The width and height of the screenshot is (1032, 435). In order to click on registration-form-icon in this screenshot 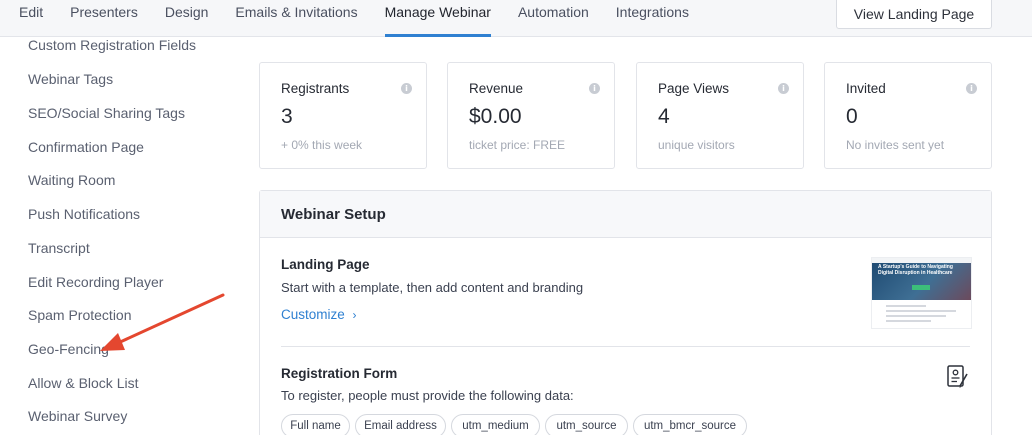, I will do `click(958, 377)`.